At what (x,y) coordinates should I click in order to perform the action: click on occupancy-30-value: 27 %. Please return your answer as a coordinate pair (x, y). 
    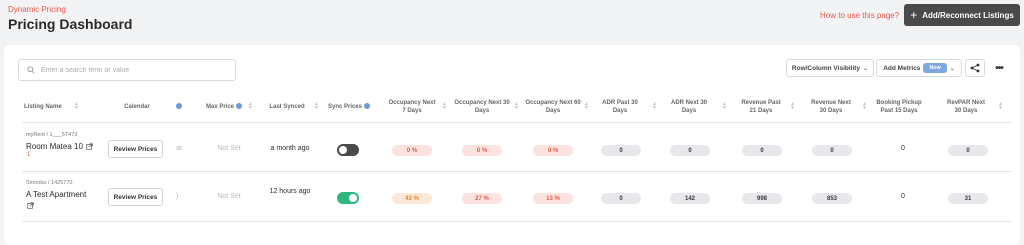
    Looking at the image, I should click on (482, 198).